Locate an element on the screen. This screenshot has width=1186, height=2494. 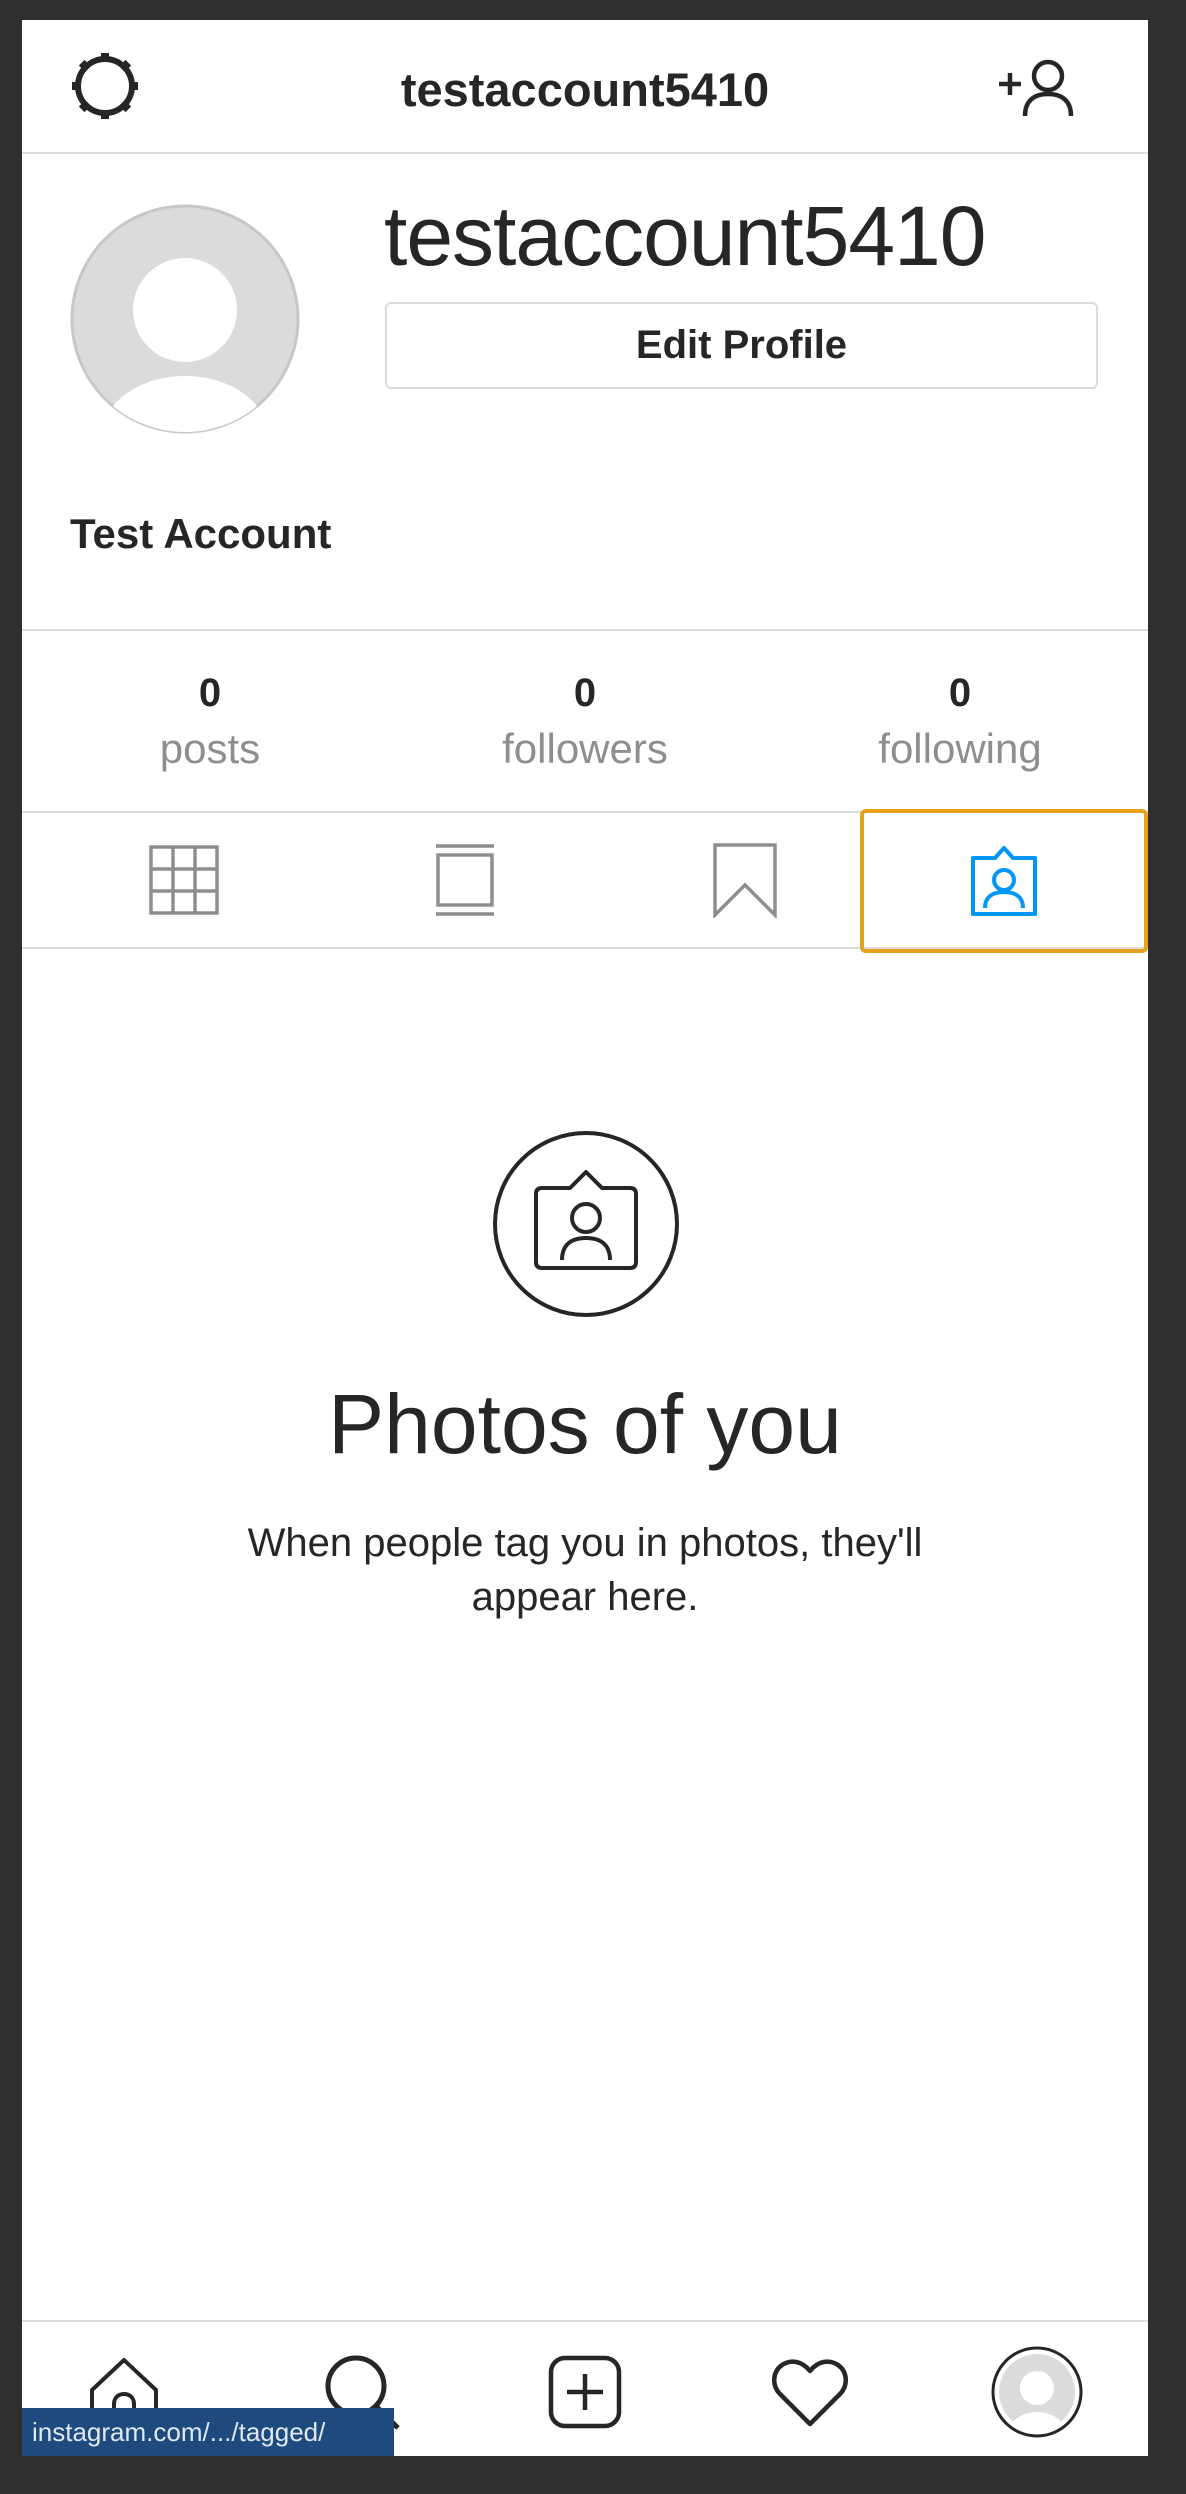
grid-icon is located at coordinates (184, 880).